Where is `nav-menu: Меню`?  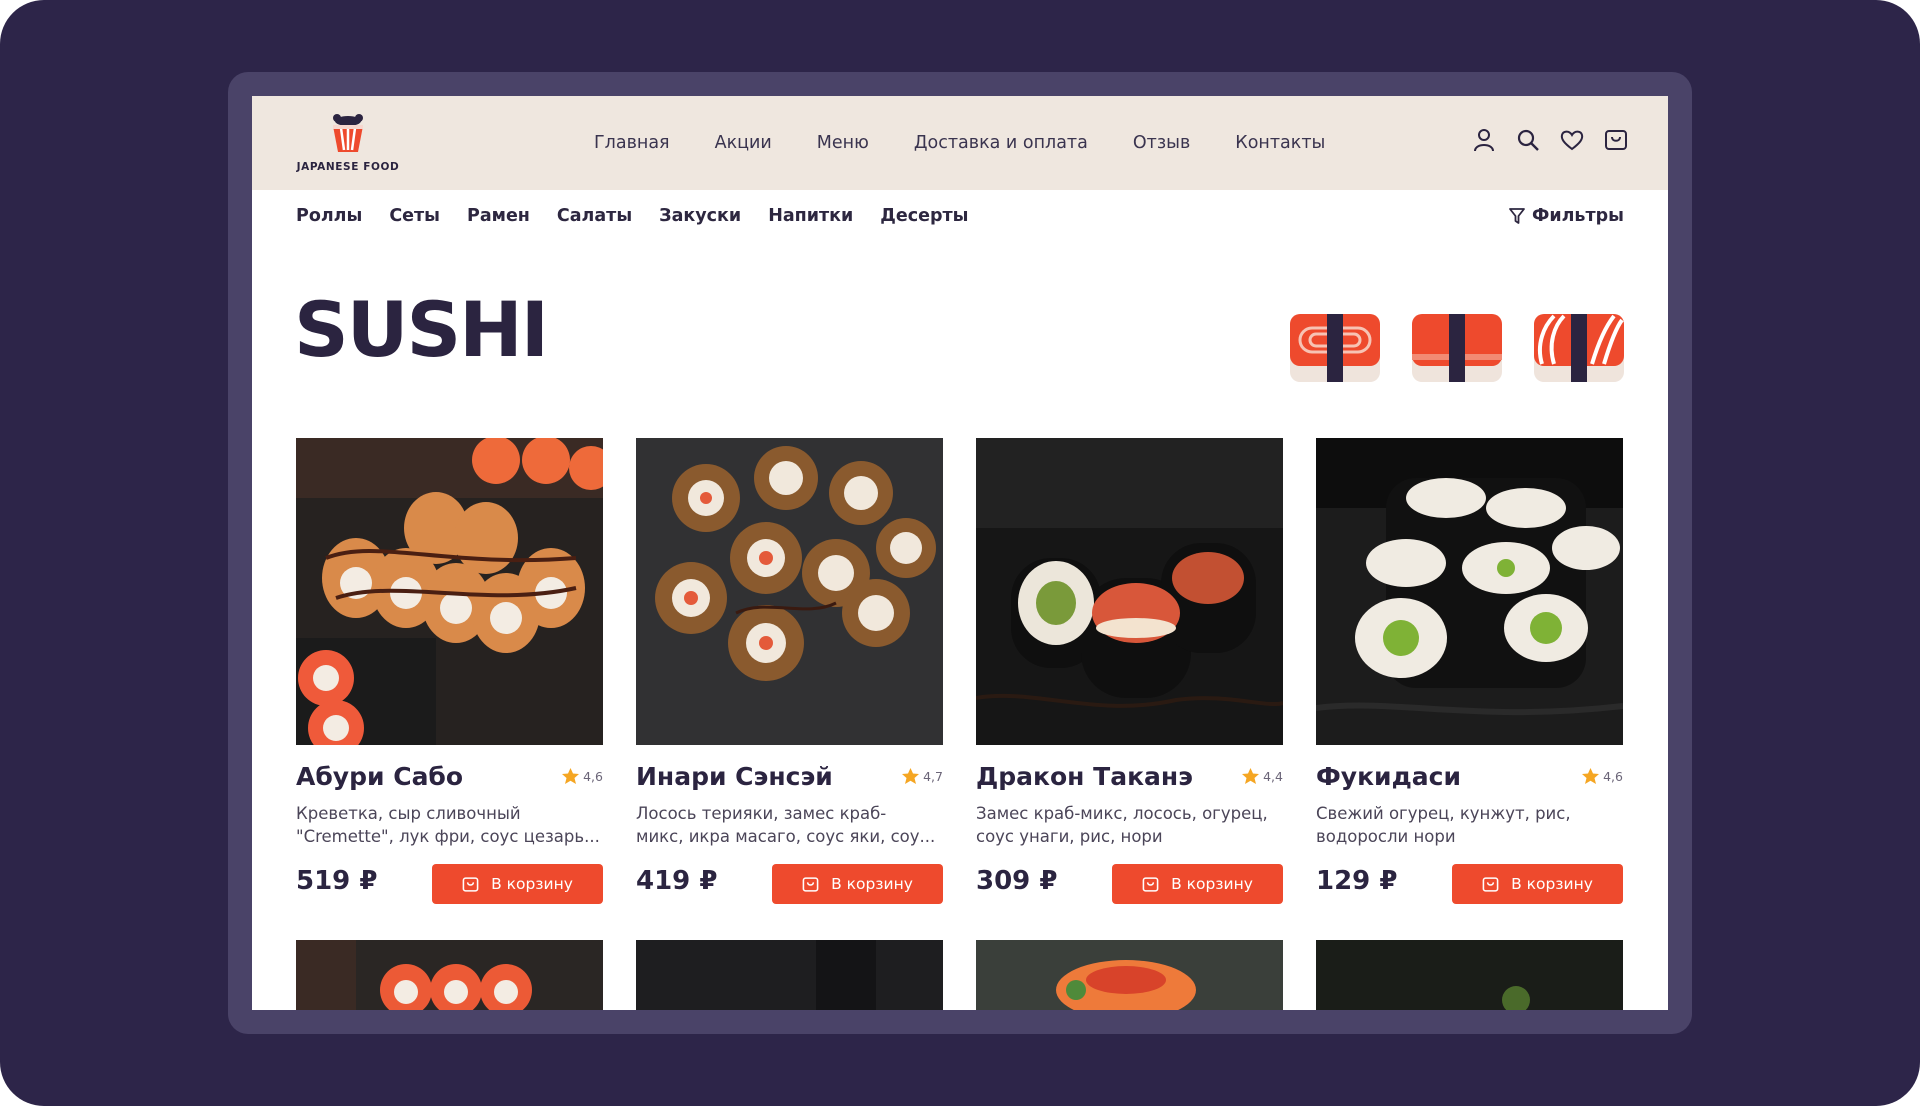
nav-menu: Меню is located at coordinates (843, 143).